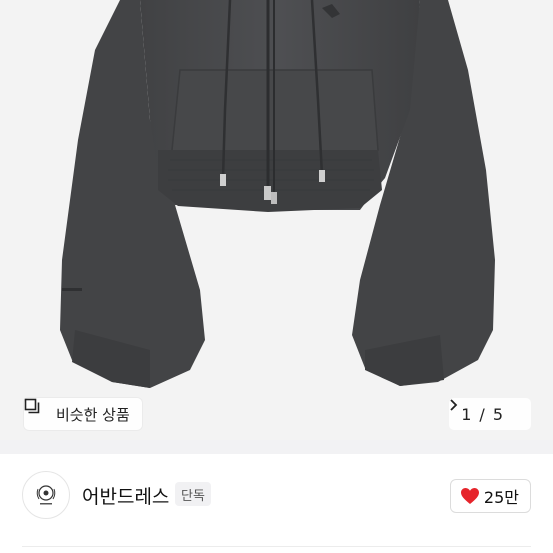  What do you see at coordinates (466, 414) in the screenshot?
I see `page-current: 1` at bounding box center [466, 414].